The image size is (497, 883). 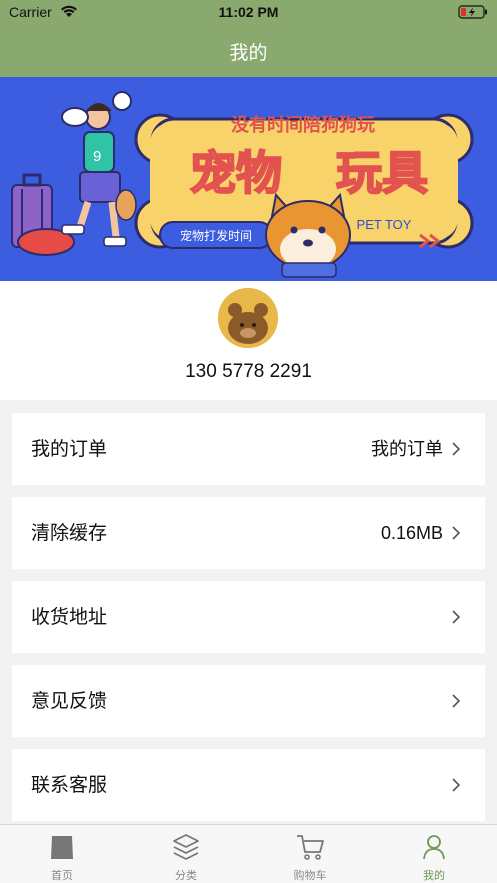 What do you see at coordinates (248, 617) in the screenshot?
I see `menu-item-address: 收货地址` at bounding box center [248, 617].